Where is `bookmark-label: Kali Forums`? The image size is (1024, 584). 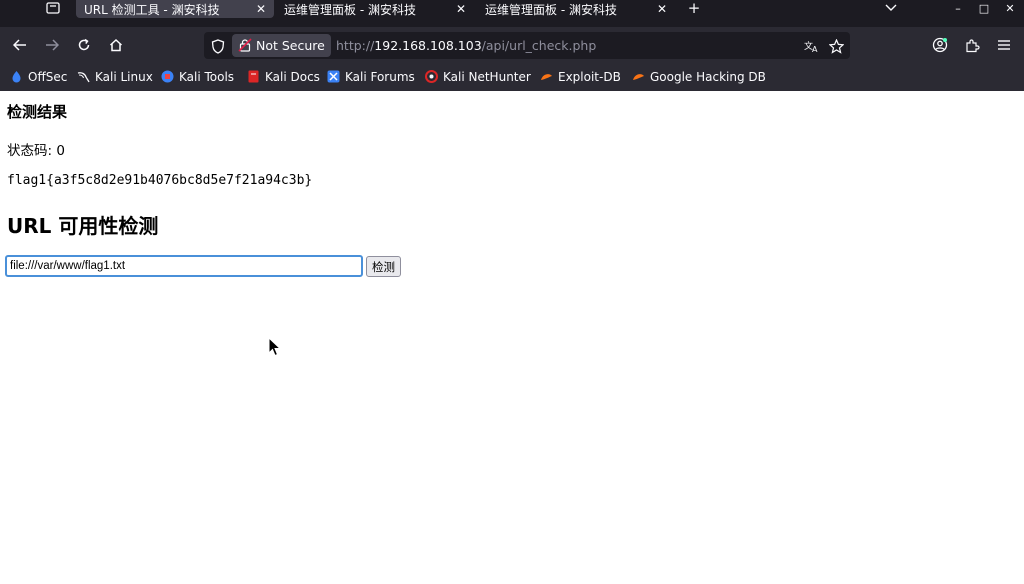 bookmark-label: Kali Forums is located at coordinates (380, 76).